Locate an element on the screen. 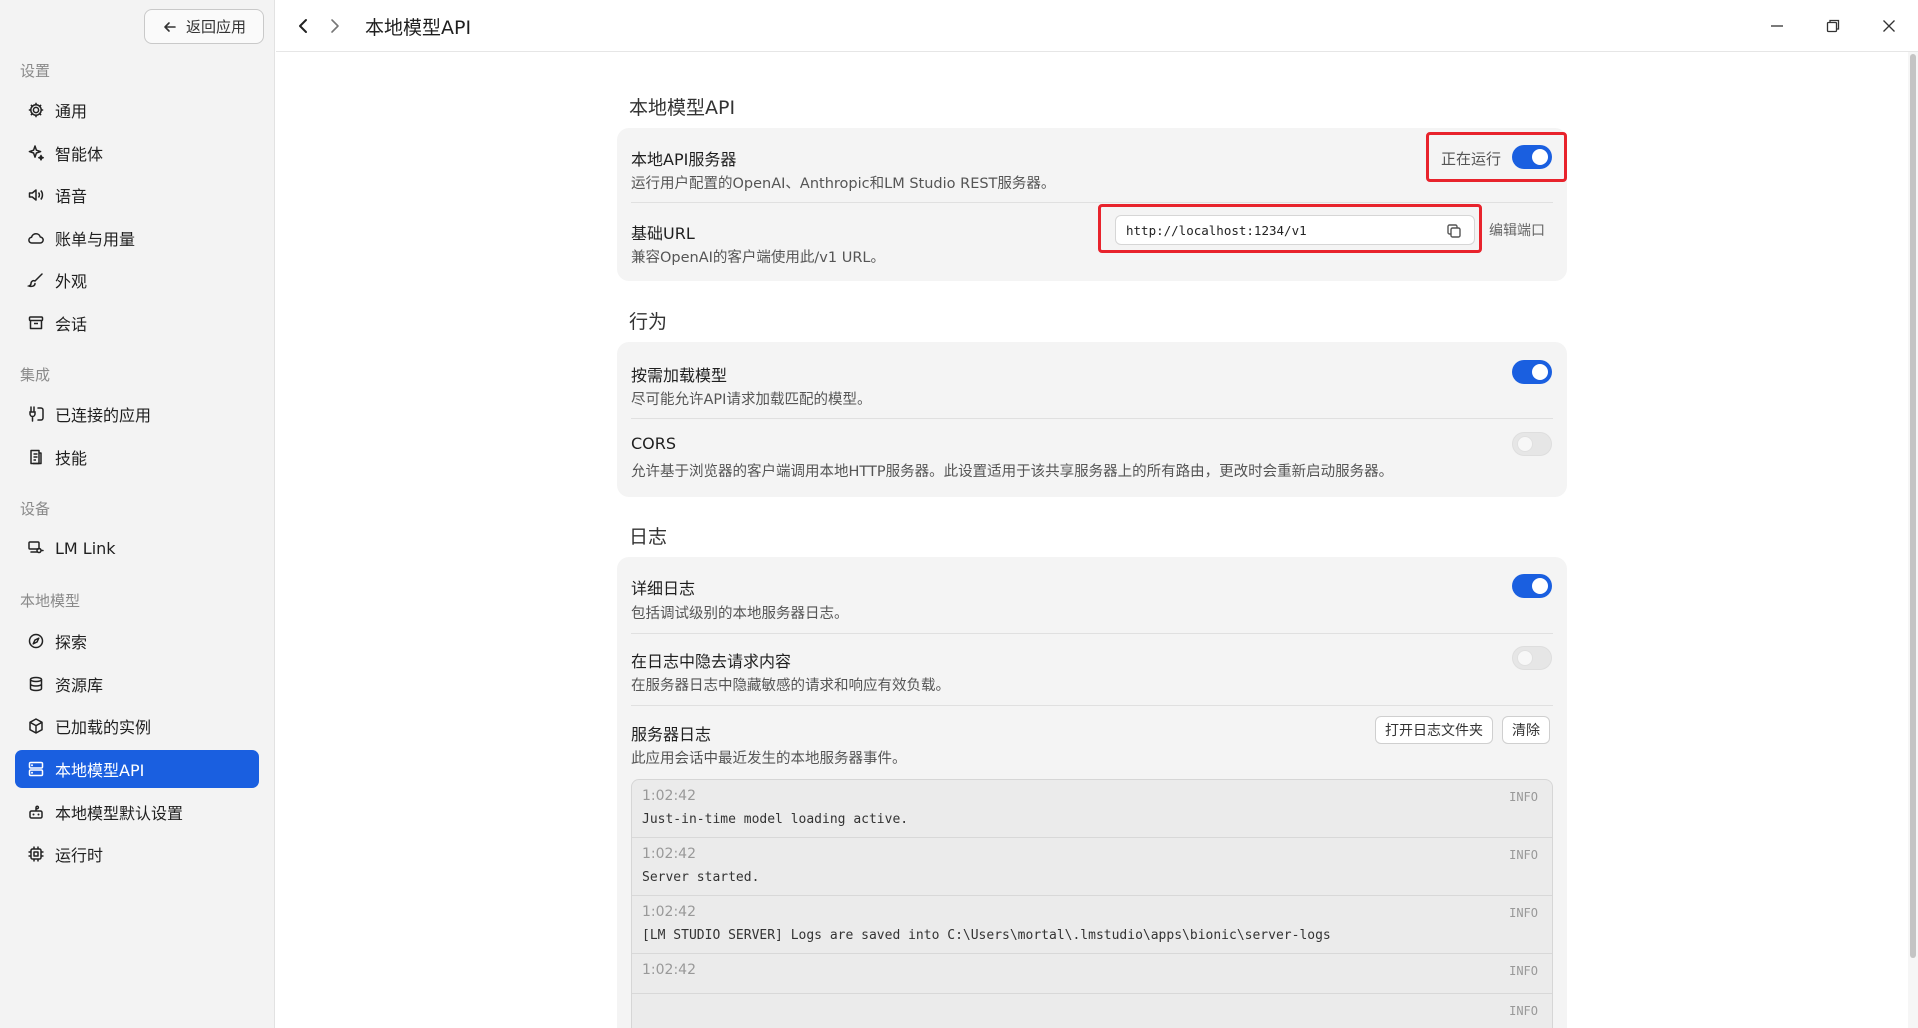 The width and height of the screenshot is (1918, 1028). sparkle-icon is located at coordinates (36, 153).